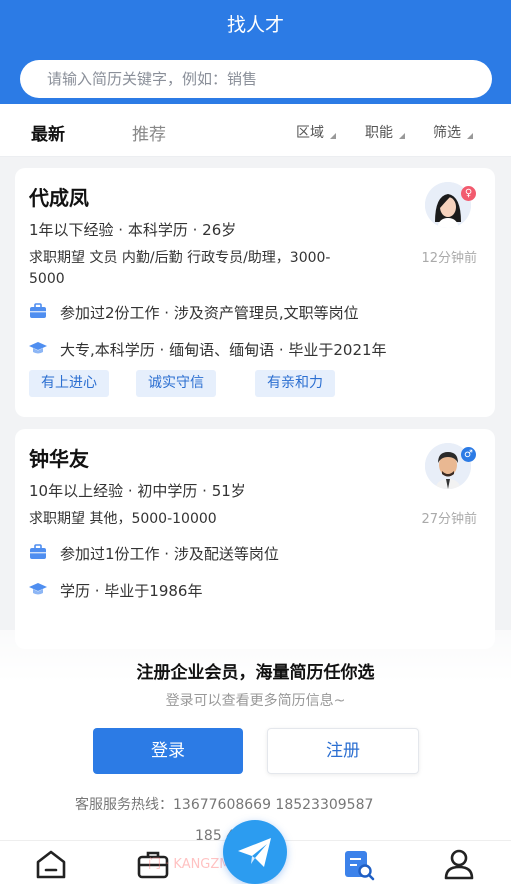 This screenshot has height=884, width=511. What do you see at coordinates (131, 591) in the screenshot?
I see `education-text: 学历 · 毕业于1986年` at bounding box center [131, 591].